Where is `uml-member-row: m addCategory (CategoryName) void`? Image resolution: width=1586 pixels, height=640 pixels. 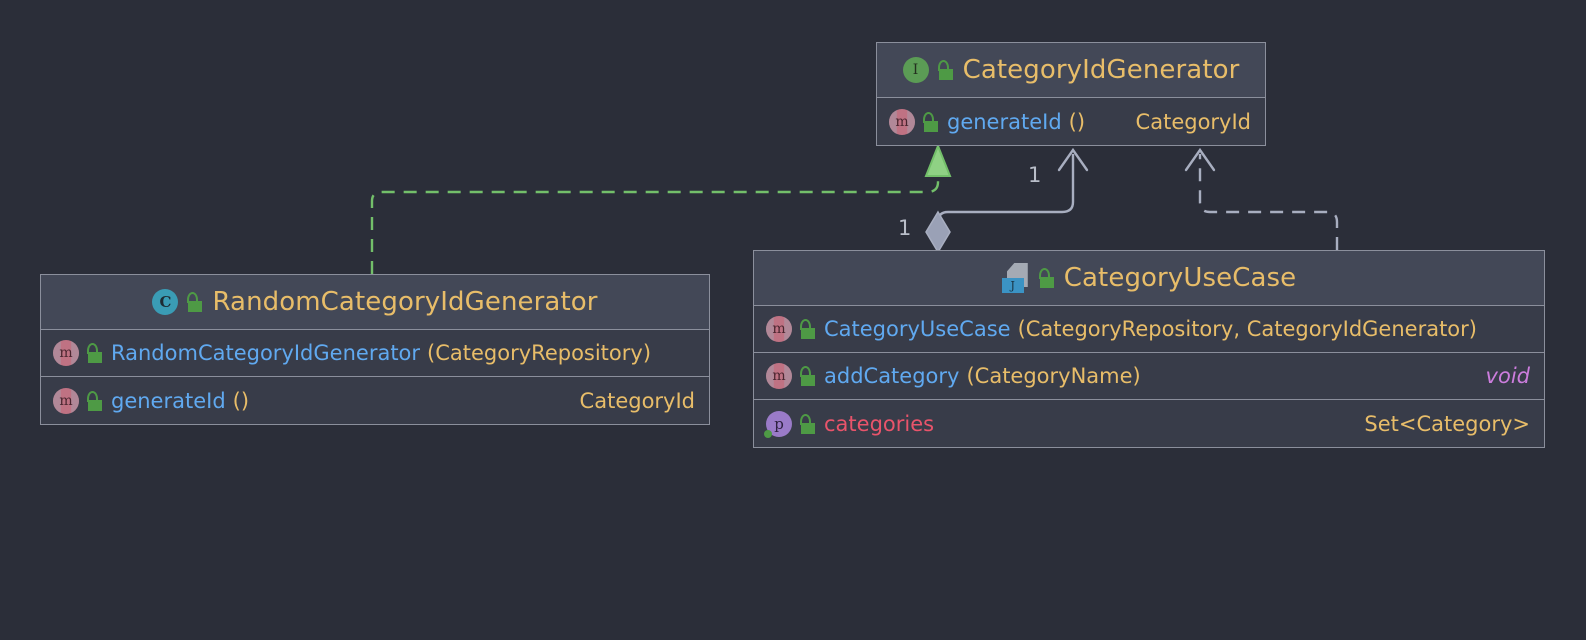
uml-member-row: m addCategory (CategoryName) void is located at coordinates (1149, 376).